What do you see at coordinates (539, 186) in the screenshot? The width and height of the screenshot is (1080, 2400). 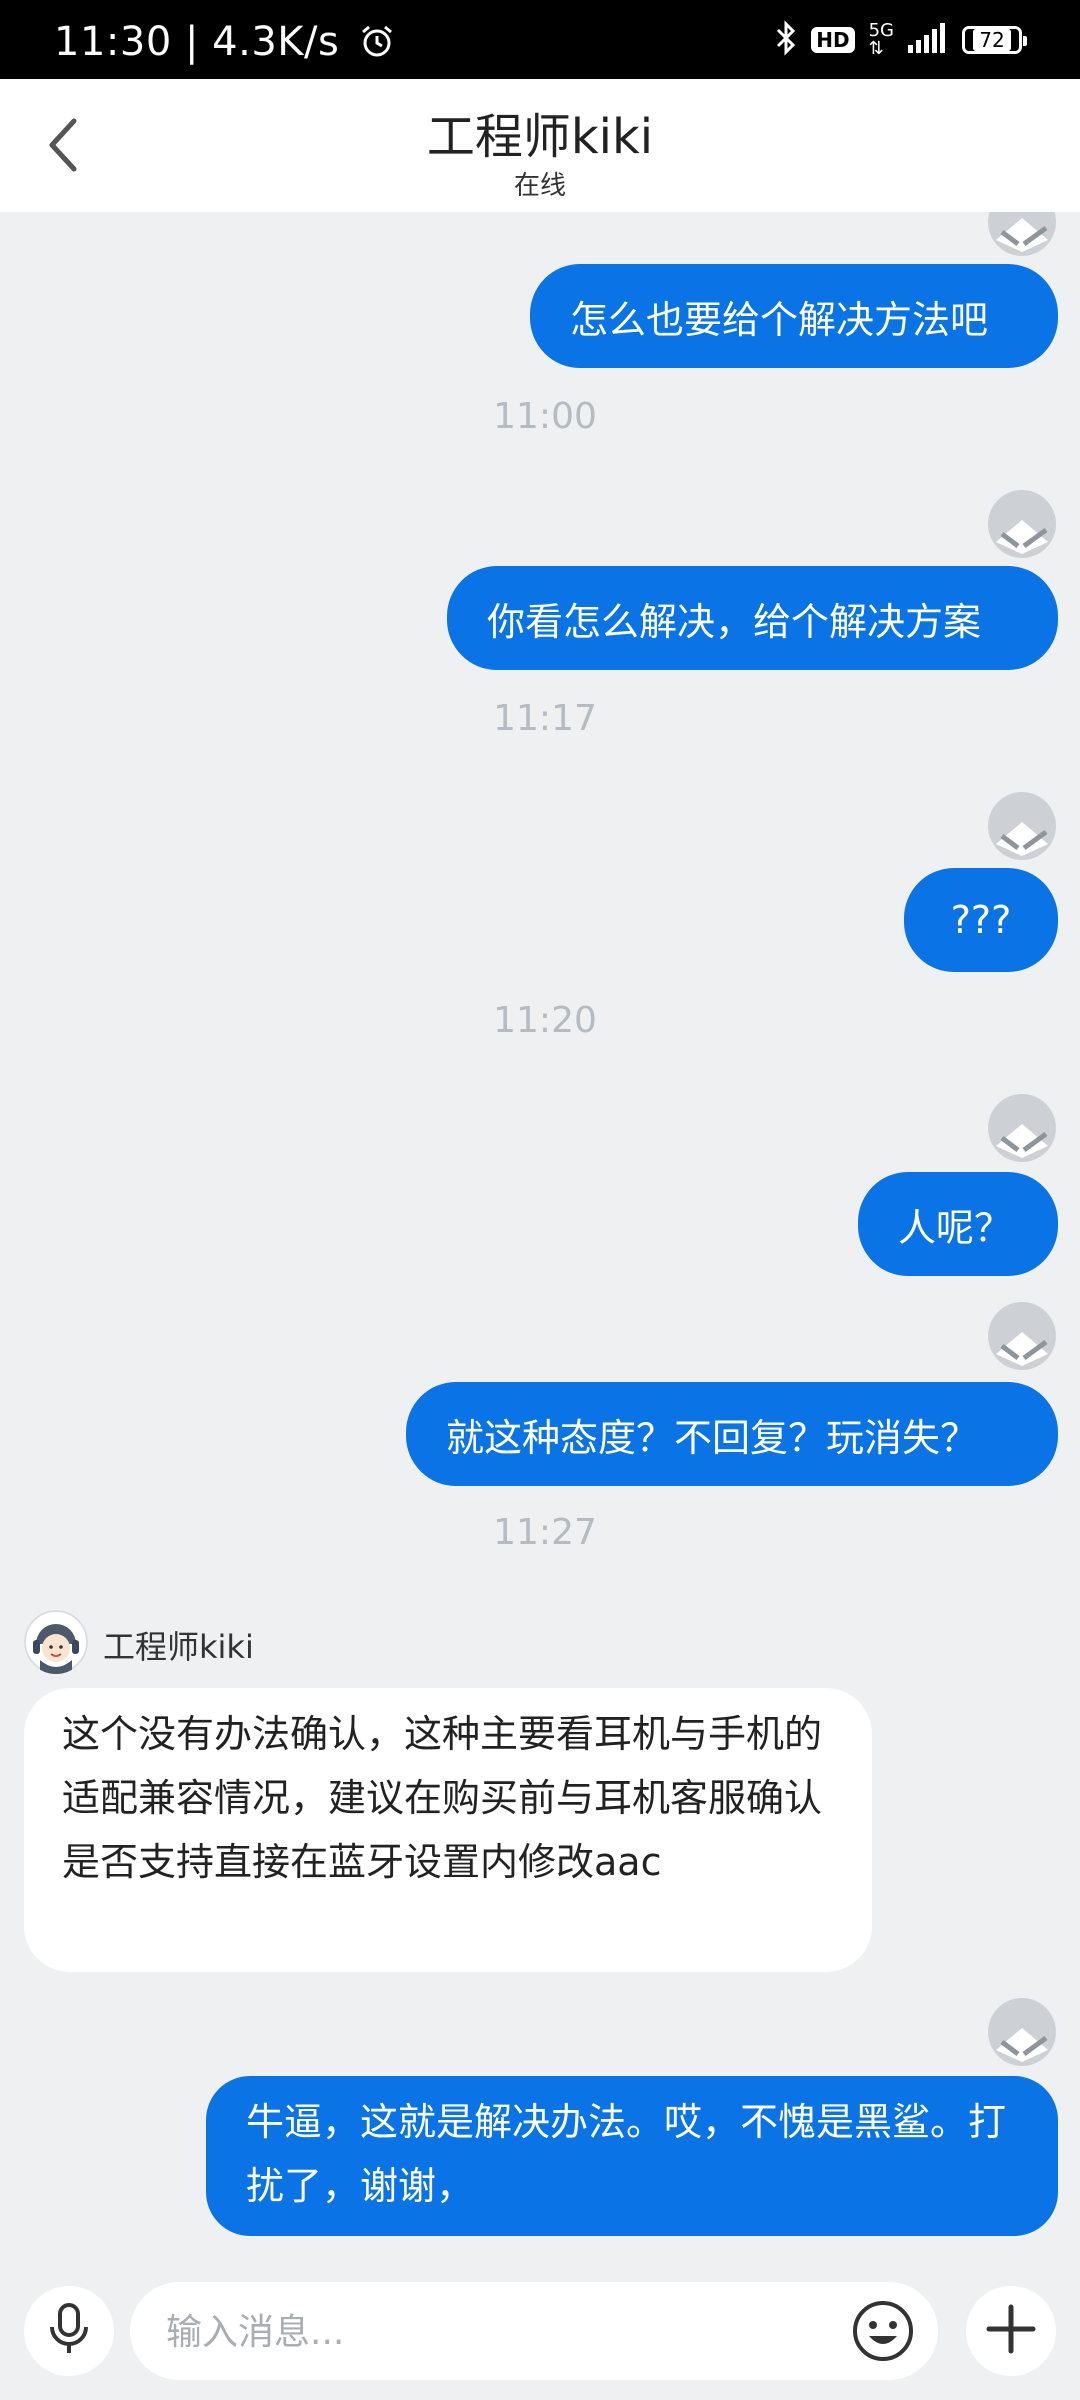 I see `online-status: 在线` at bounding box center [539, 186].